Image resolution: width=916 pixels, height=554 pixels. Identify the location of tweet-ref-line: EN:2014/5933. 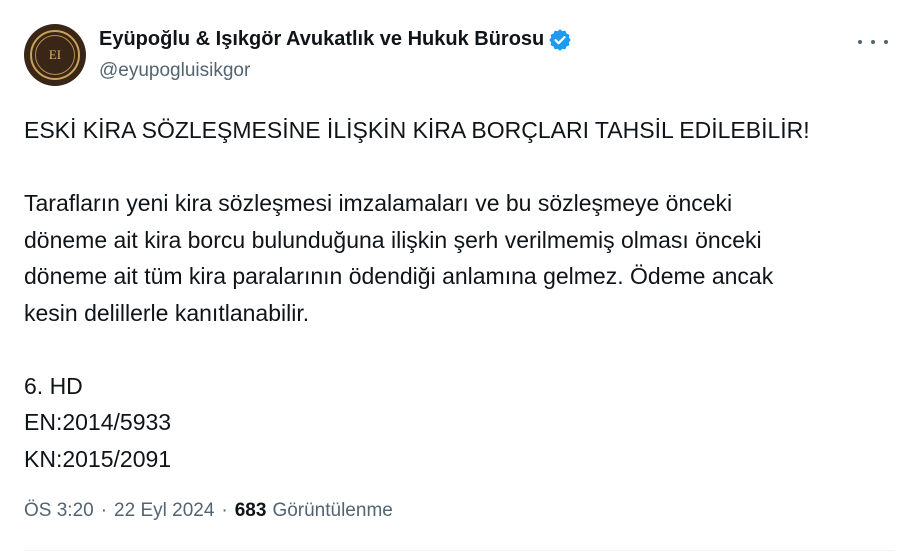
(98, 422).